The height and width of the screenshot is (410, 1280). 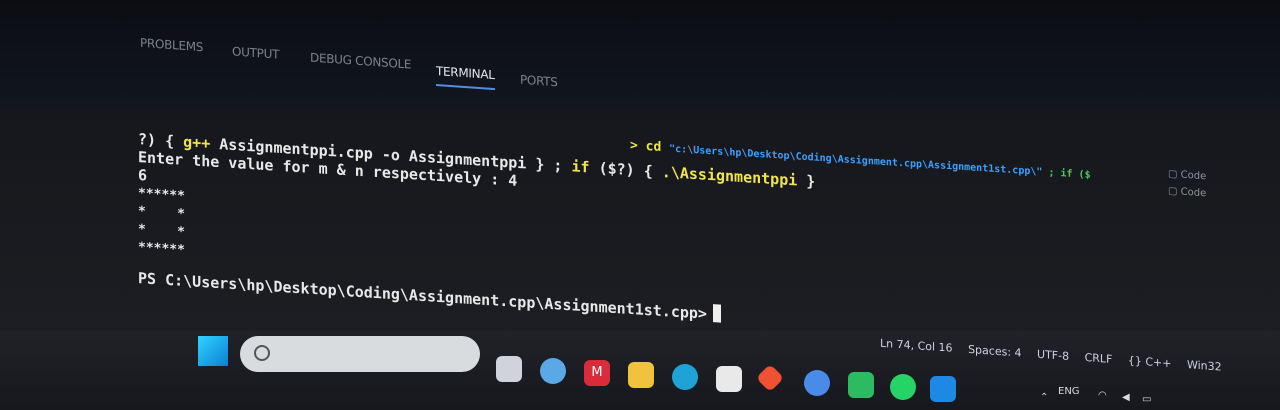 What do you see at coordinates (360, 354) in the screenshot?
I see `taskbar-search` at bounding box center [360, 354].